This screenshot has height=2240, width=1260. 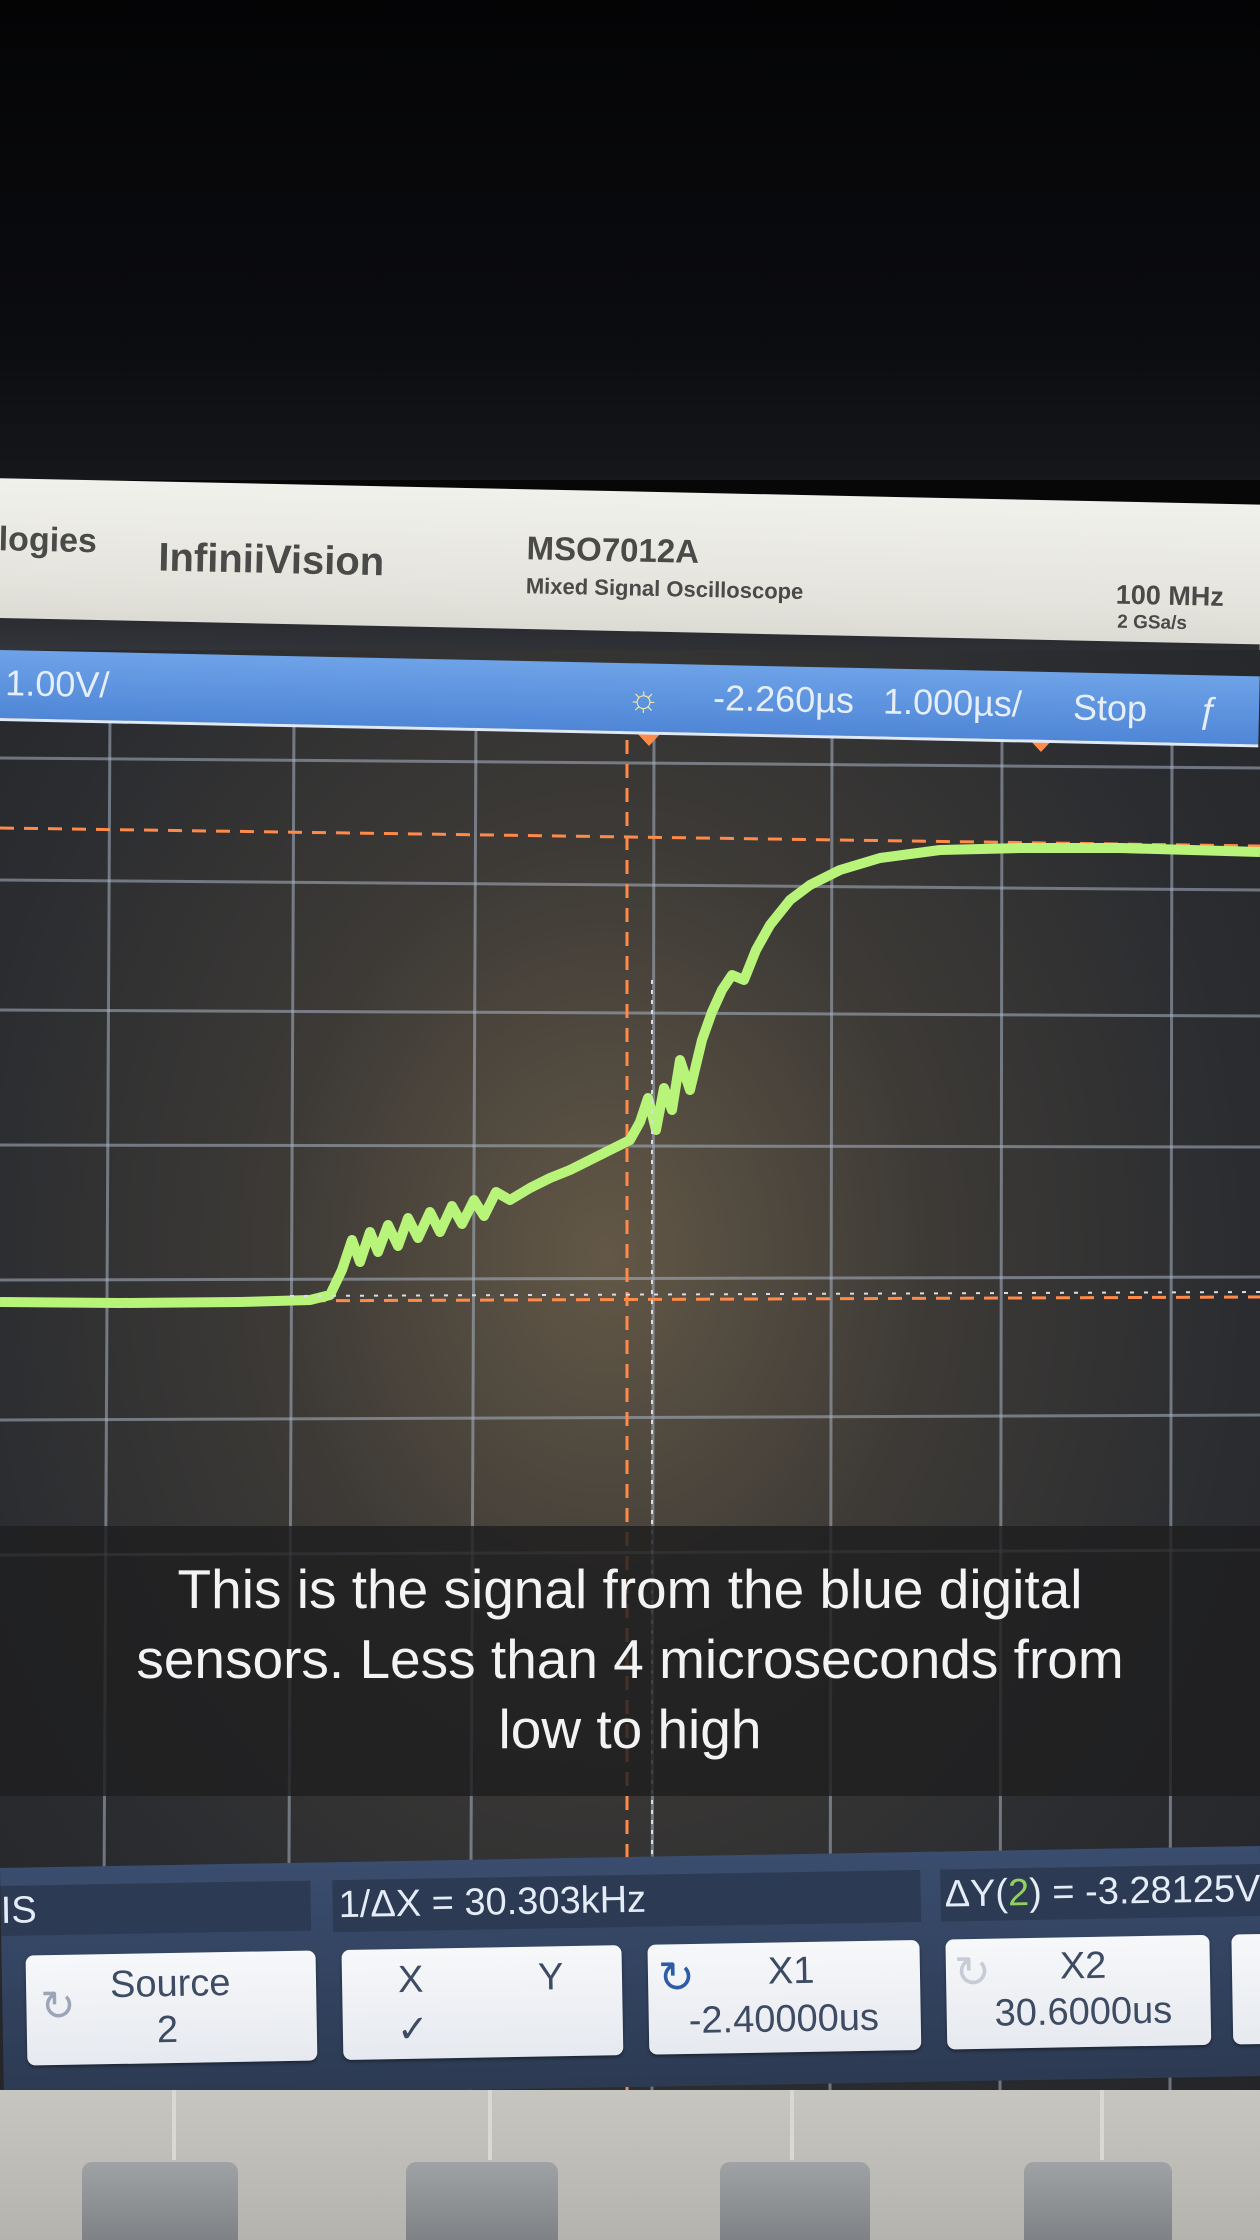 What do you see at coordinates (1170, 595) in the screenshot?
I see `bandwidth-label: 100 MHz` at bounding box center [1170, 595].